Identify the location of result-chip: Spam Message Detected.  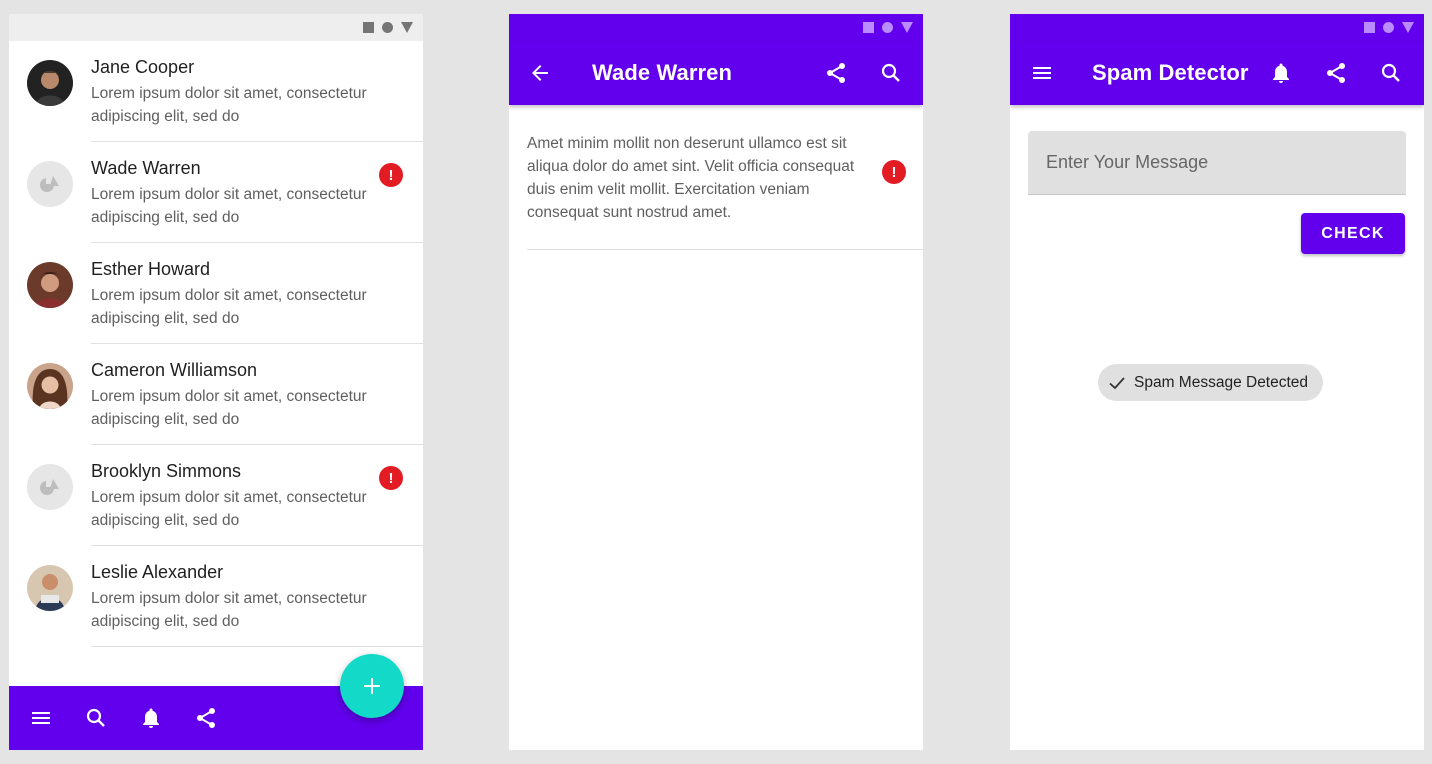
(1211, 382).